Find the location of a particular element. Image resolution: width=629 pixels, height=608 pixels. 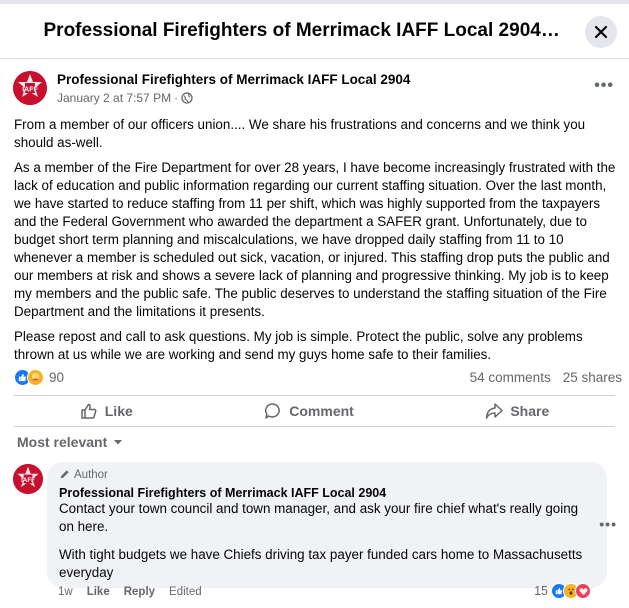

love-icon is located at coordinates (583, 591).